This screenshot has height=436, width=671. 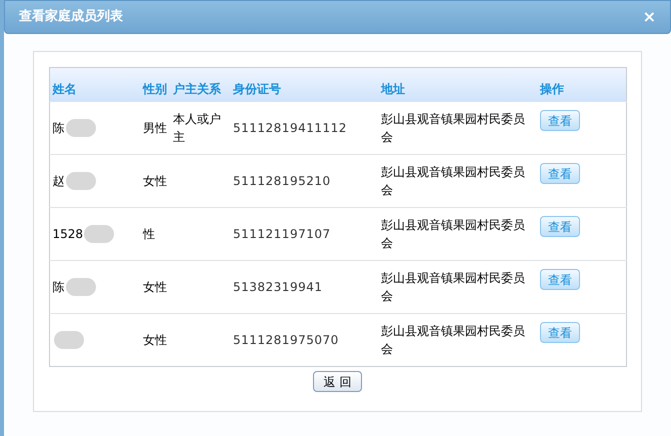 What do you see at coordinates (58, 181) in the screenshot?
I see `table-cell: 赵` at bounding box center [58, 181].